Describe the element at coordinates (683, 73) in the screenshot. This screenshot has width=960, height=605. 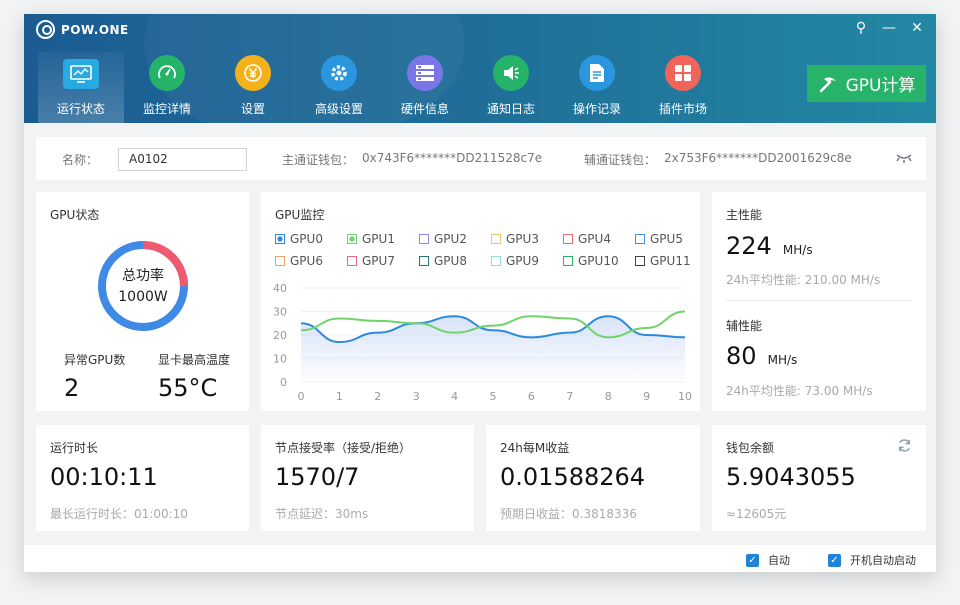
I see `grid-icon` at that location.